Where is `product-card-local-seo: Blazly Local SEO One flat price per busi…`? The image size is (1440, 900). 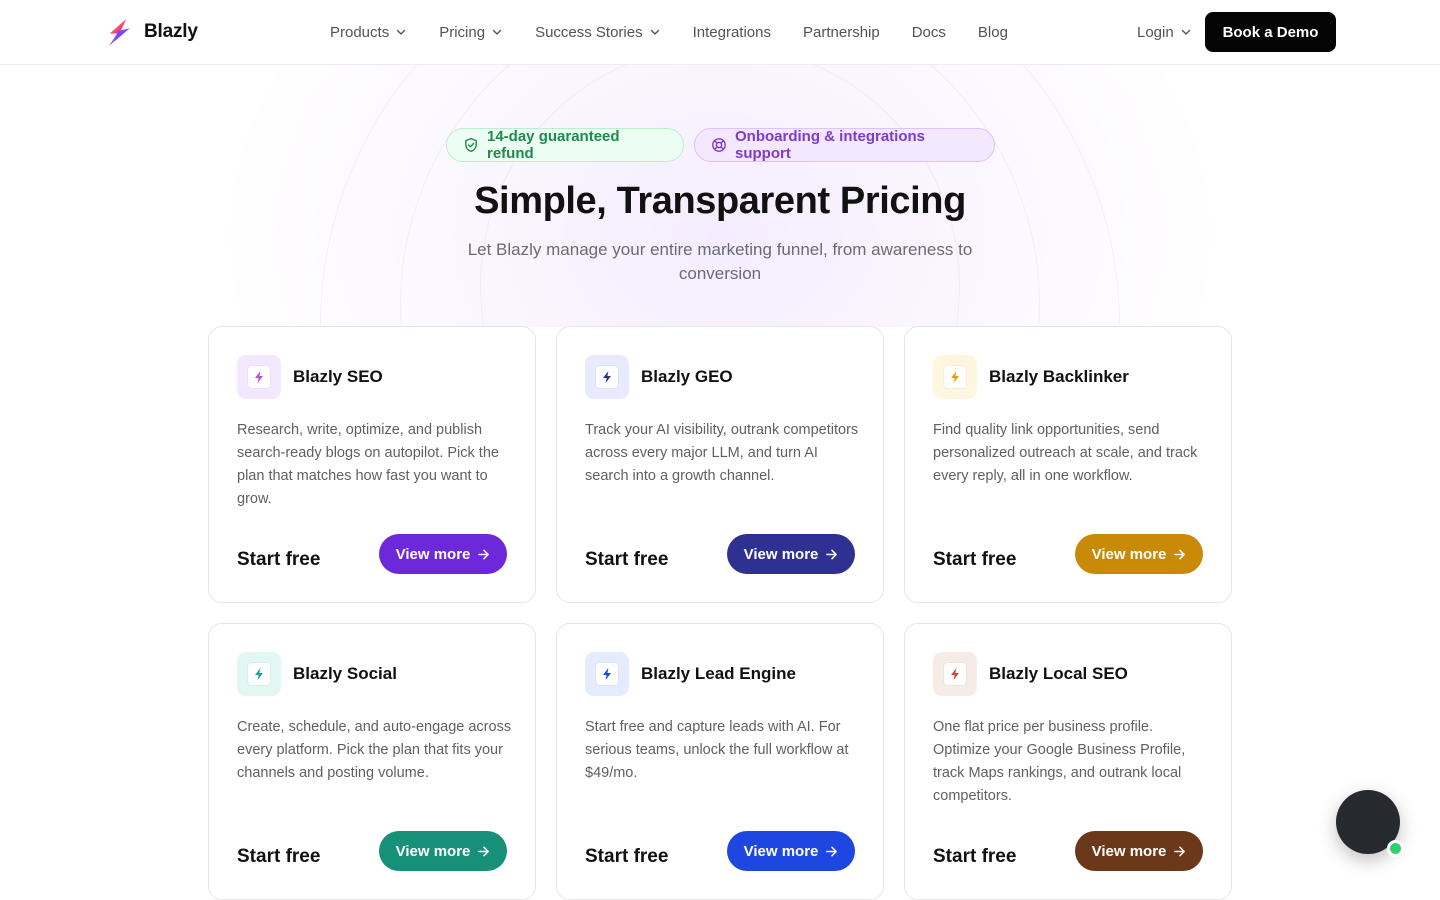
product-card-local-seo: Blazly Local SEO One flat price per busi… is located at coordinates (1068, 761).